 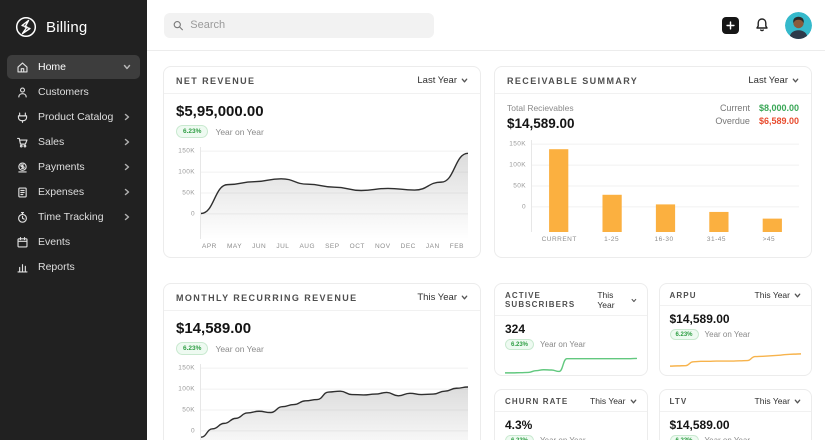 I want to click on current-label: Current, so click(x=734, y=108).